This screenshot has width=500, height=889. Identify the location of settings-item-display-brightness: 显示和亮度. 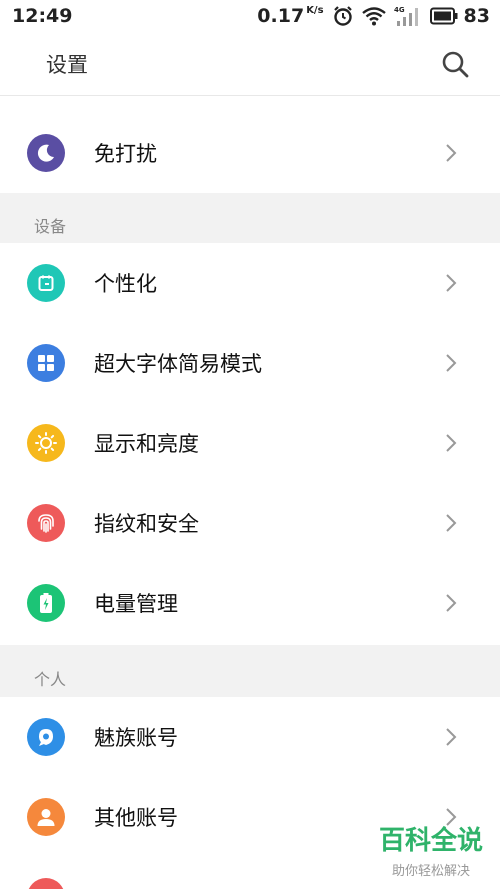
(250, 443).